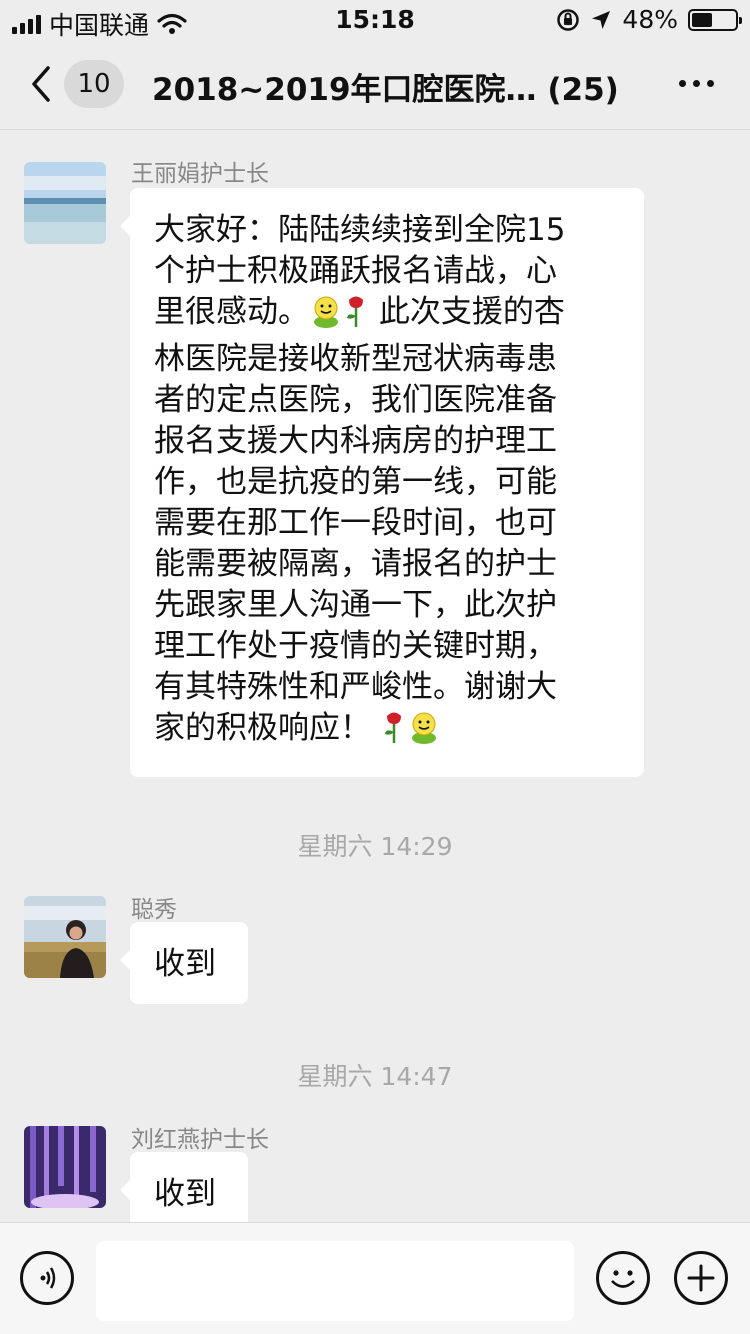 This screenshot has width=750, height=1334. What do you see at coordinates (375, 20) in the screenshot?
I see `status-bar: 中国联通 15:18 48%` at bounding box center [375, 20].